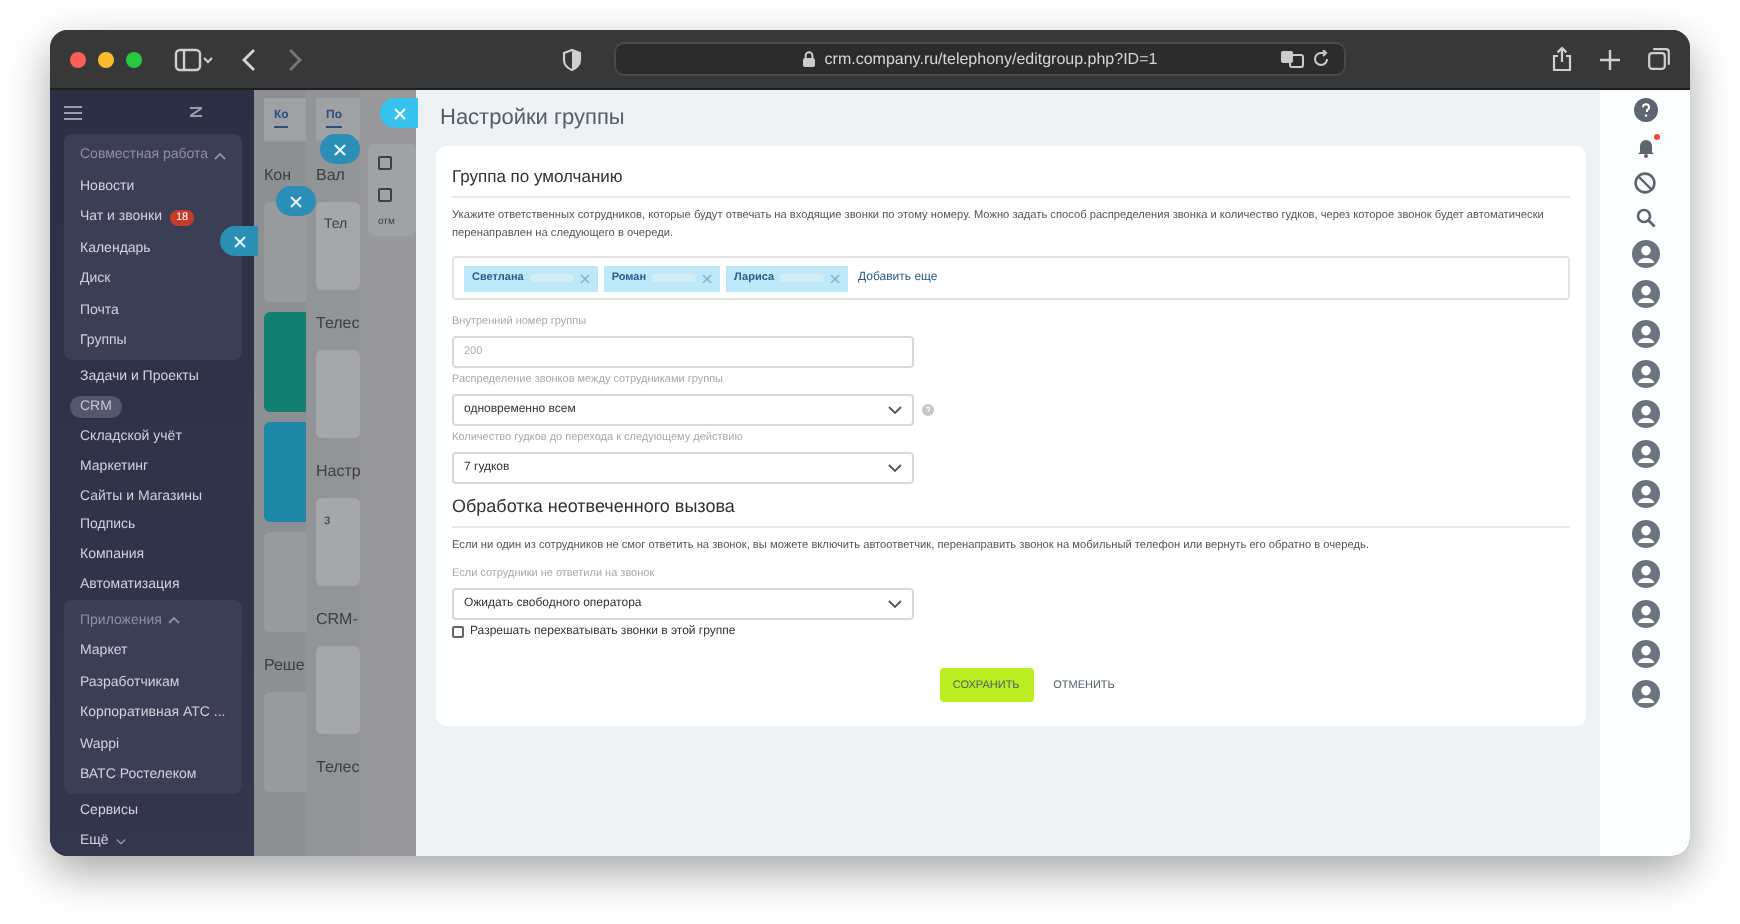  What do you see at coordinates (532, 119) in the screenshot?
I see `page-title: Настройки группы` at bounding box center [532, 119].